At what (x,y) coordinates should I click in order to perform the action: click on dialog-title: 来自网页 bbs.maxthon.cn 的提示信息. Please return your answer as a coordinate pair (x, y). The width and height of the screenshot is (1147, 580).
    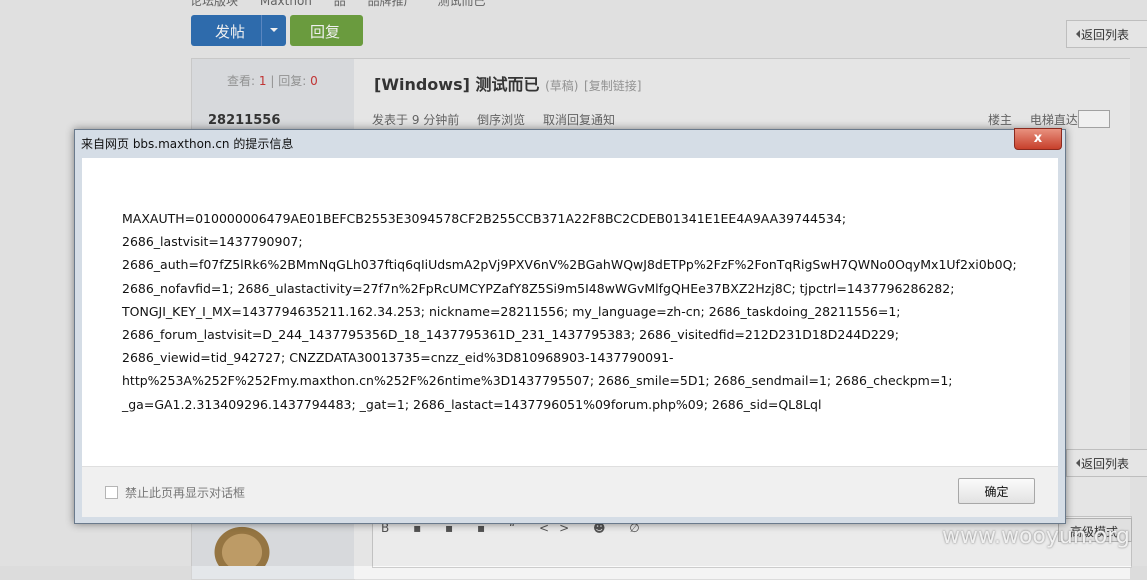
    Looking at the image, I should click on (187, 144).